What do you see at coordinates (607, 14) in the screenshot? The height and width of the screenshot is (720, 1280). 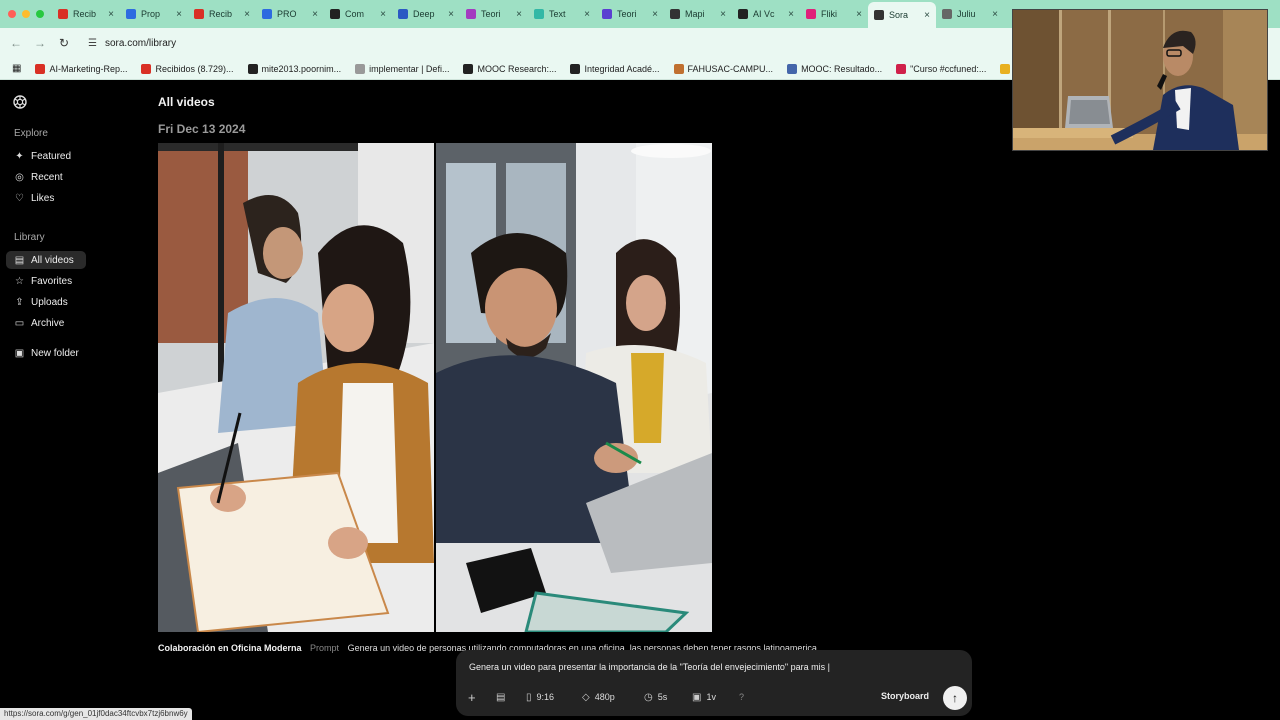 I see `monitor-icon` at bounding box center [607, 14].